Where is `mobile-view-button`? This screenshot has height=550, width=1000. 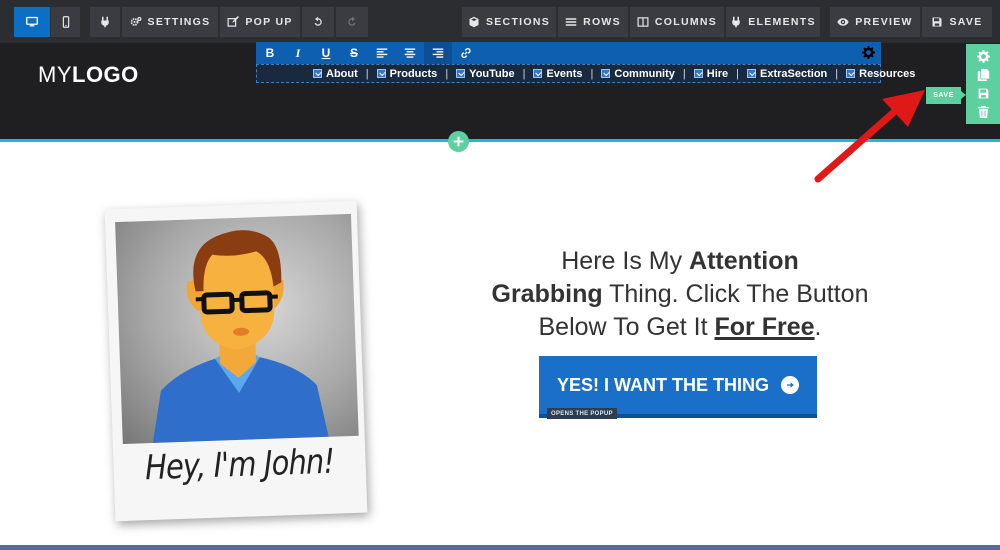 mobile-view-button is located at coordinates (65, 22).